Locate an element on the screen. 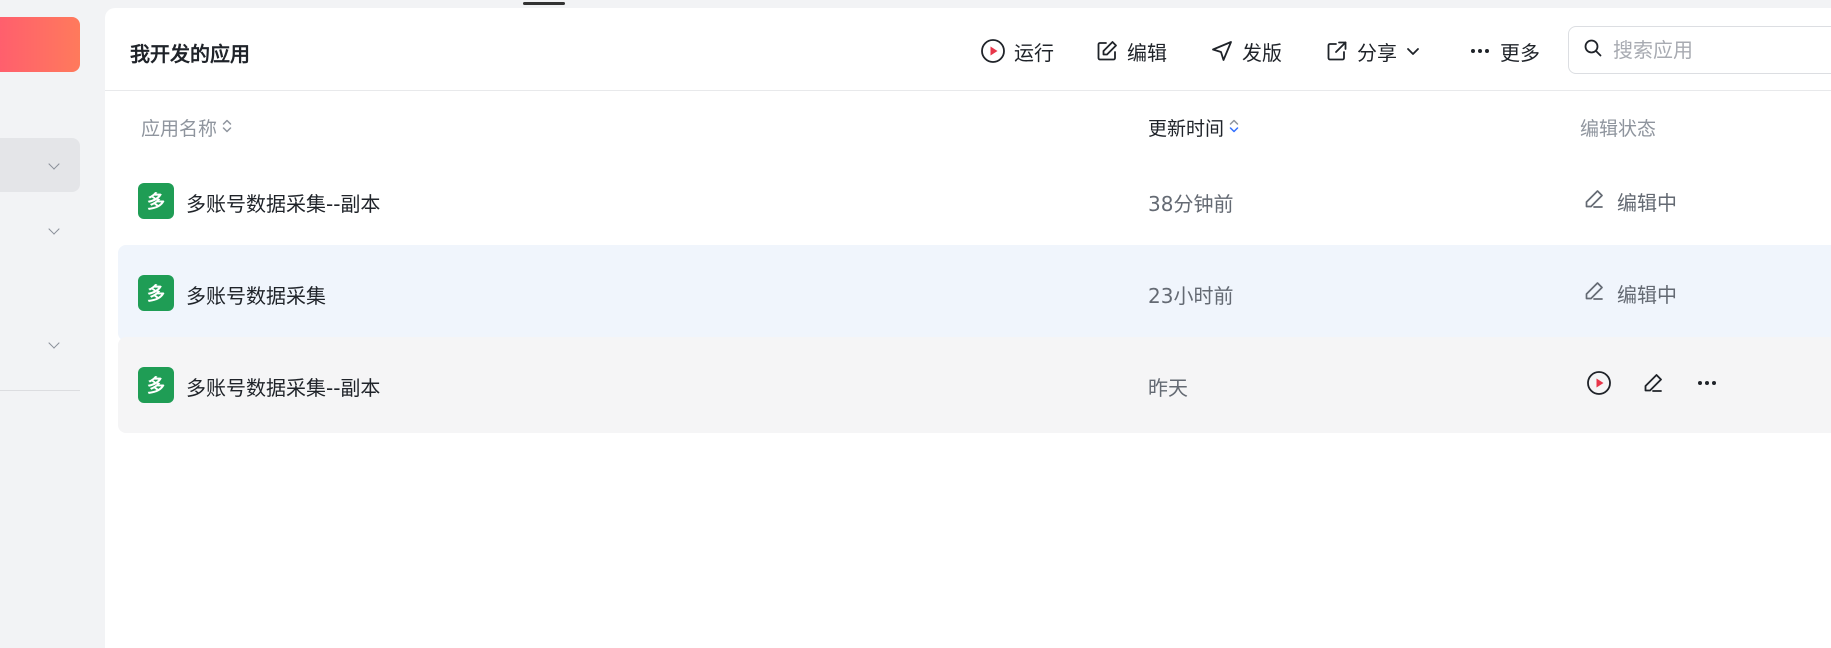  send-arrow-icon is located at coordinates (1222, 51).